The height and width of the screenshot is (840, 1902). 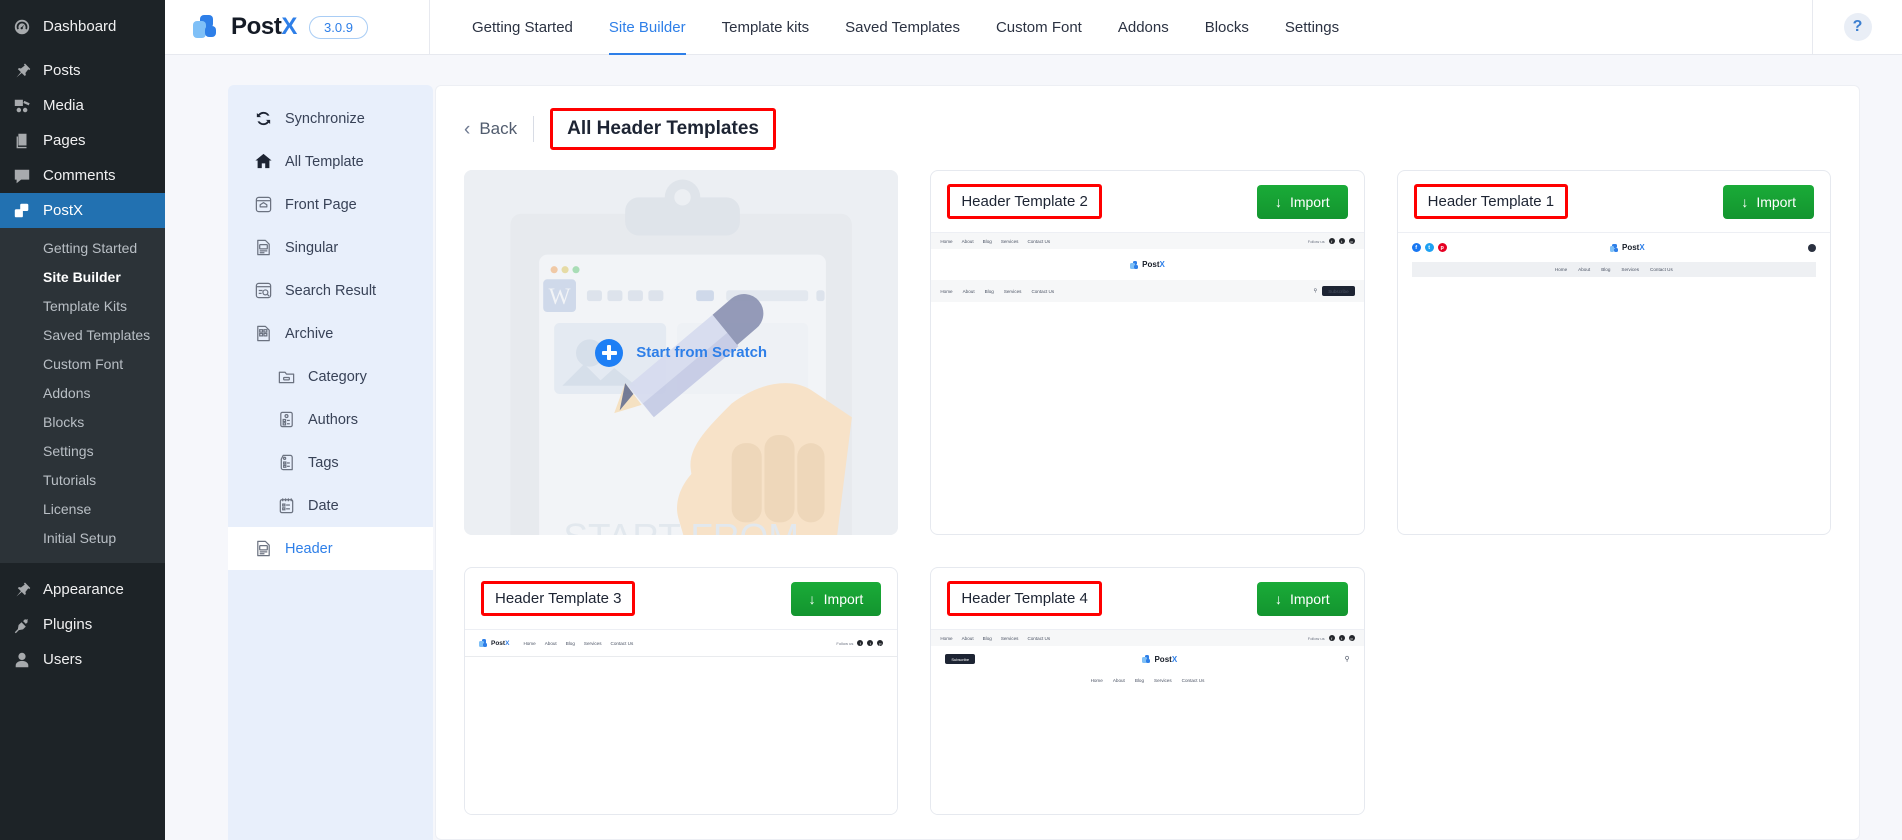 What do you see at coordinates (82, 480) in the screenshot?
I see `submenu-tutorials: Tutorials` at bounding box center [82, 480].